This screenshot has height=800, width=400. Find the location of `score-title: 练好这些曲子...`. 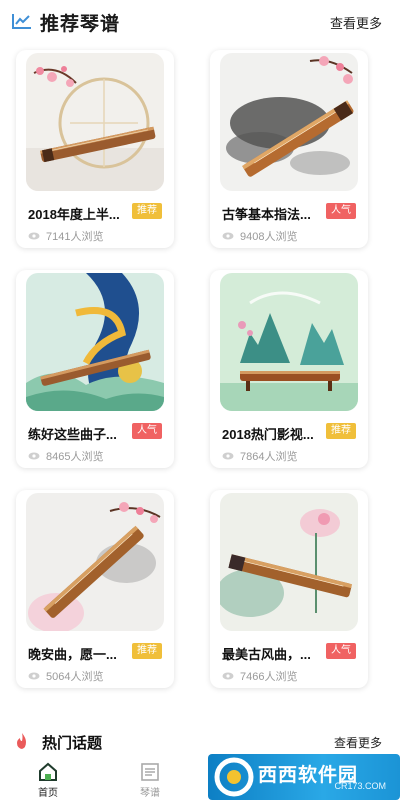

score-title: 练好这些曲子... is located at coordinates (72, 434).